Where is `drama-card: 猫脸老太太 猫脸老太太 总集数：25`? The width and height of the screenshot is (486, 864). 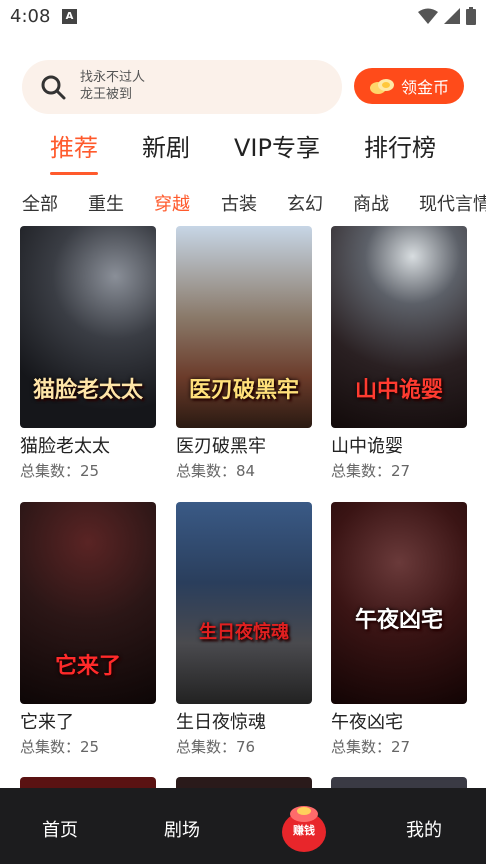 drama-card: 猫脸老太太 猫脸老太太 总集数：25 is located at coordinates (88, 356).